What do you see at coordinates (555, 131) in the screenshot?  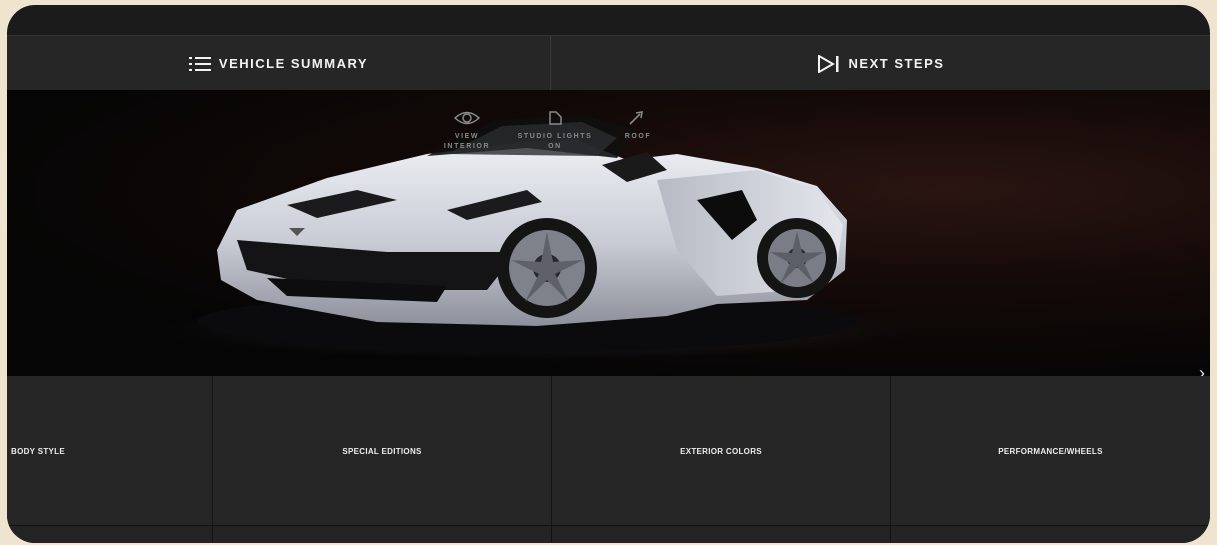 I see `studio-lights-button: STUDIO LIGHTS ON` at bounding box center [555, 131].